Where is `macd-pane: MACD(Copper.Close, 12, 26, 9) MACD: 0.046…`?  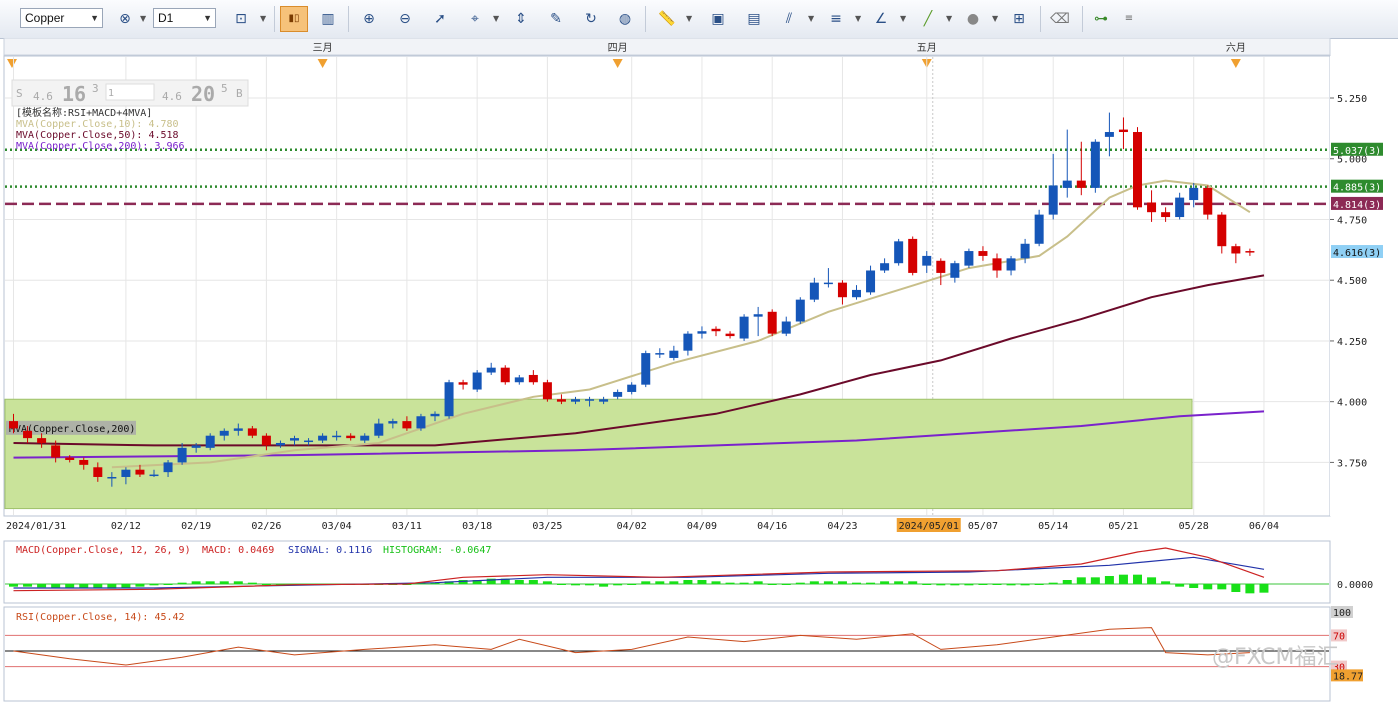 macd-pane: MACD(Copper.Close, 12, 26, 9) MACD: 0.046… is located at coordinates (688, 572).